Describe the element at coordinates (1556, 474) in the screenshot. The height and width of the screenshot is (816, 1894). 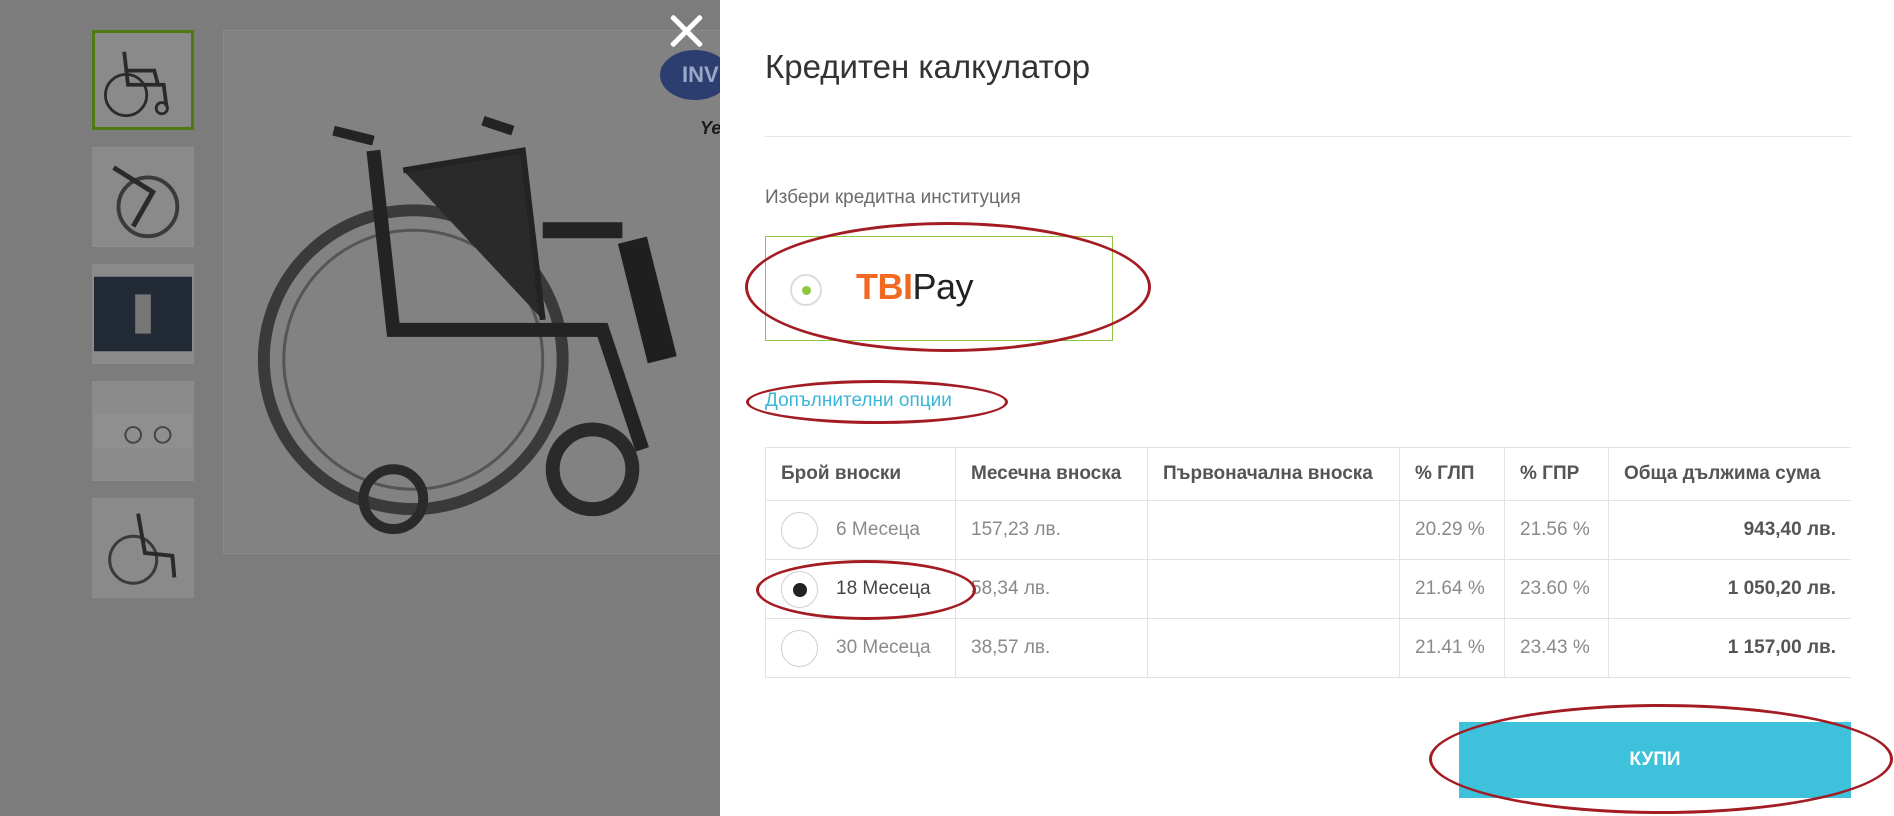
I see `column-header-gpr: % ГПР` at that location.